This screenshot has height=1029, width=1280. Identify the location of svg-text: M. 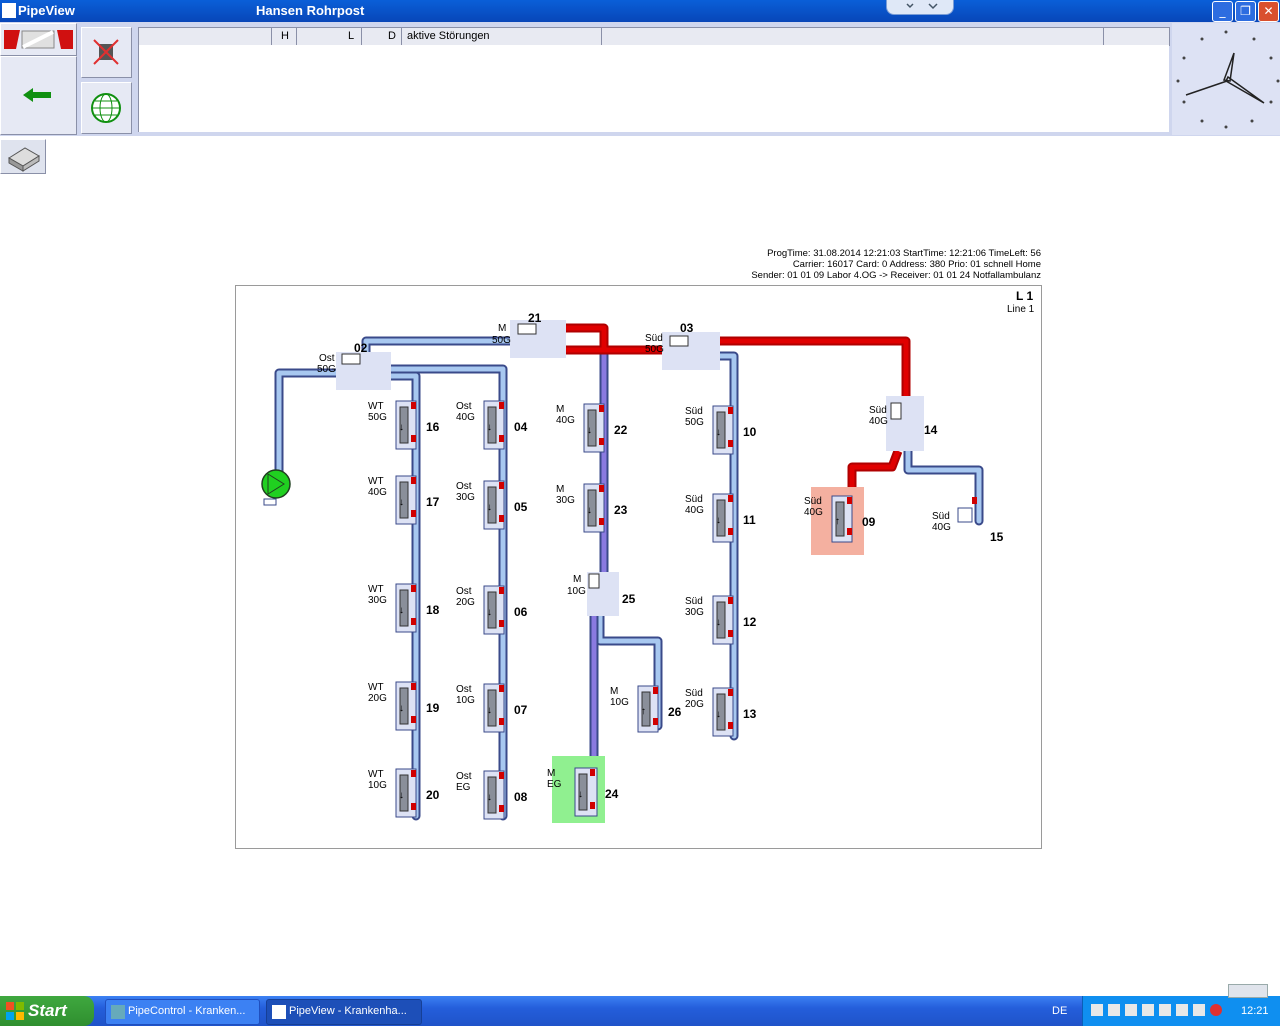
(502, 328).